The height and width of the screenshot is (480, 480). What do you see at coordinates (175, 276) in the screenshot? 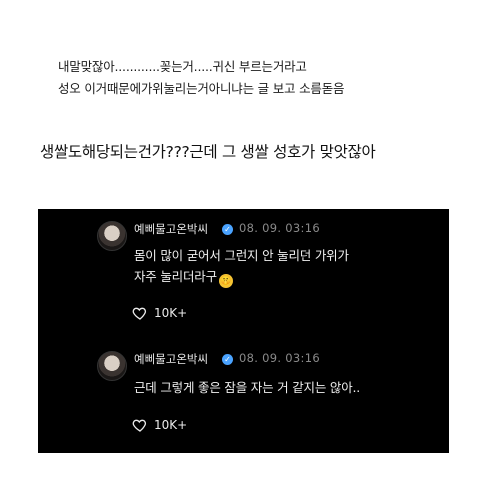
I see `post-line-text: 자주 눌리더라구` at bounding box center [175, 276].